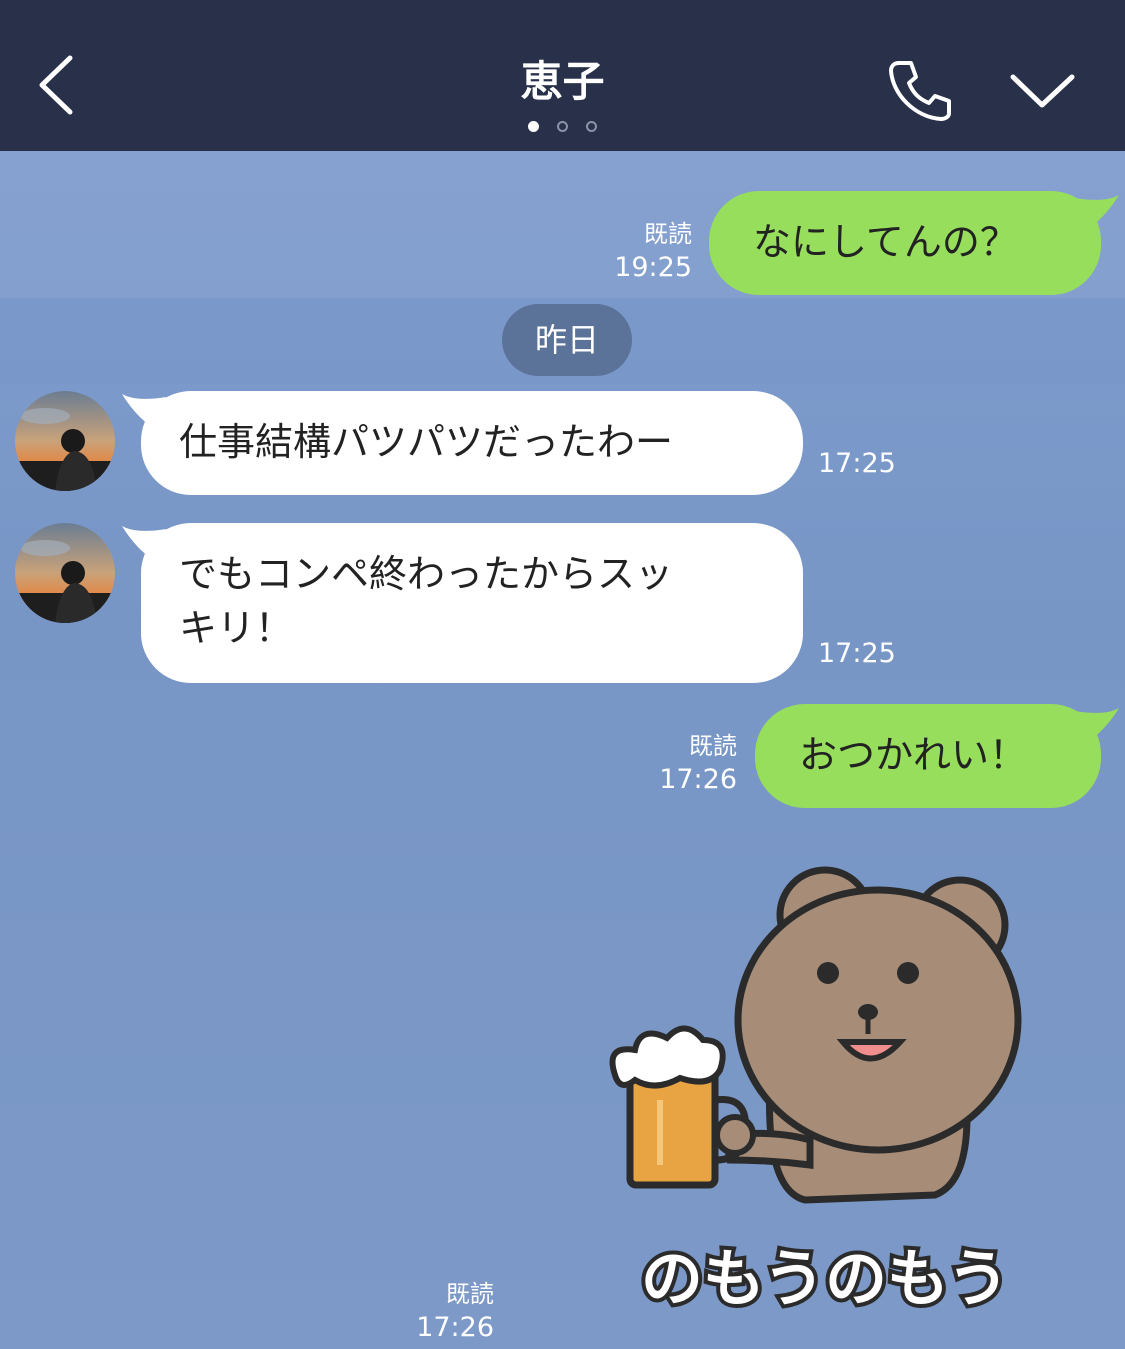 This screenshot has height=1349, width=1125. I want to click on phone-icon, so click(920, 90).